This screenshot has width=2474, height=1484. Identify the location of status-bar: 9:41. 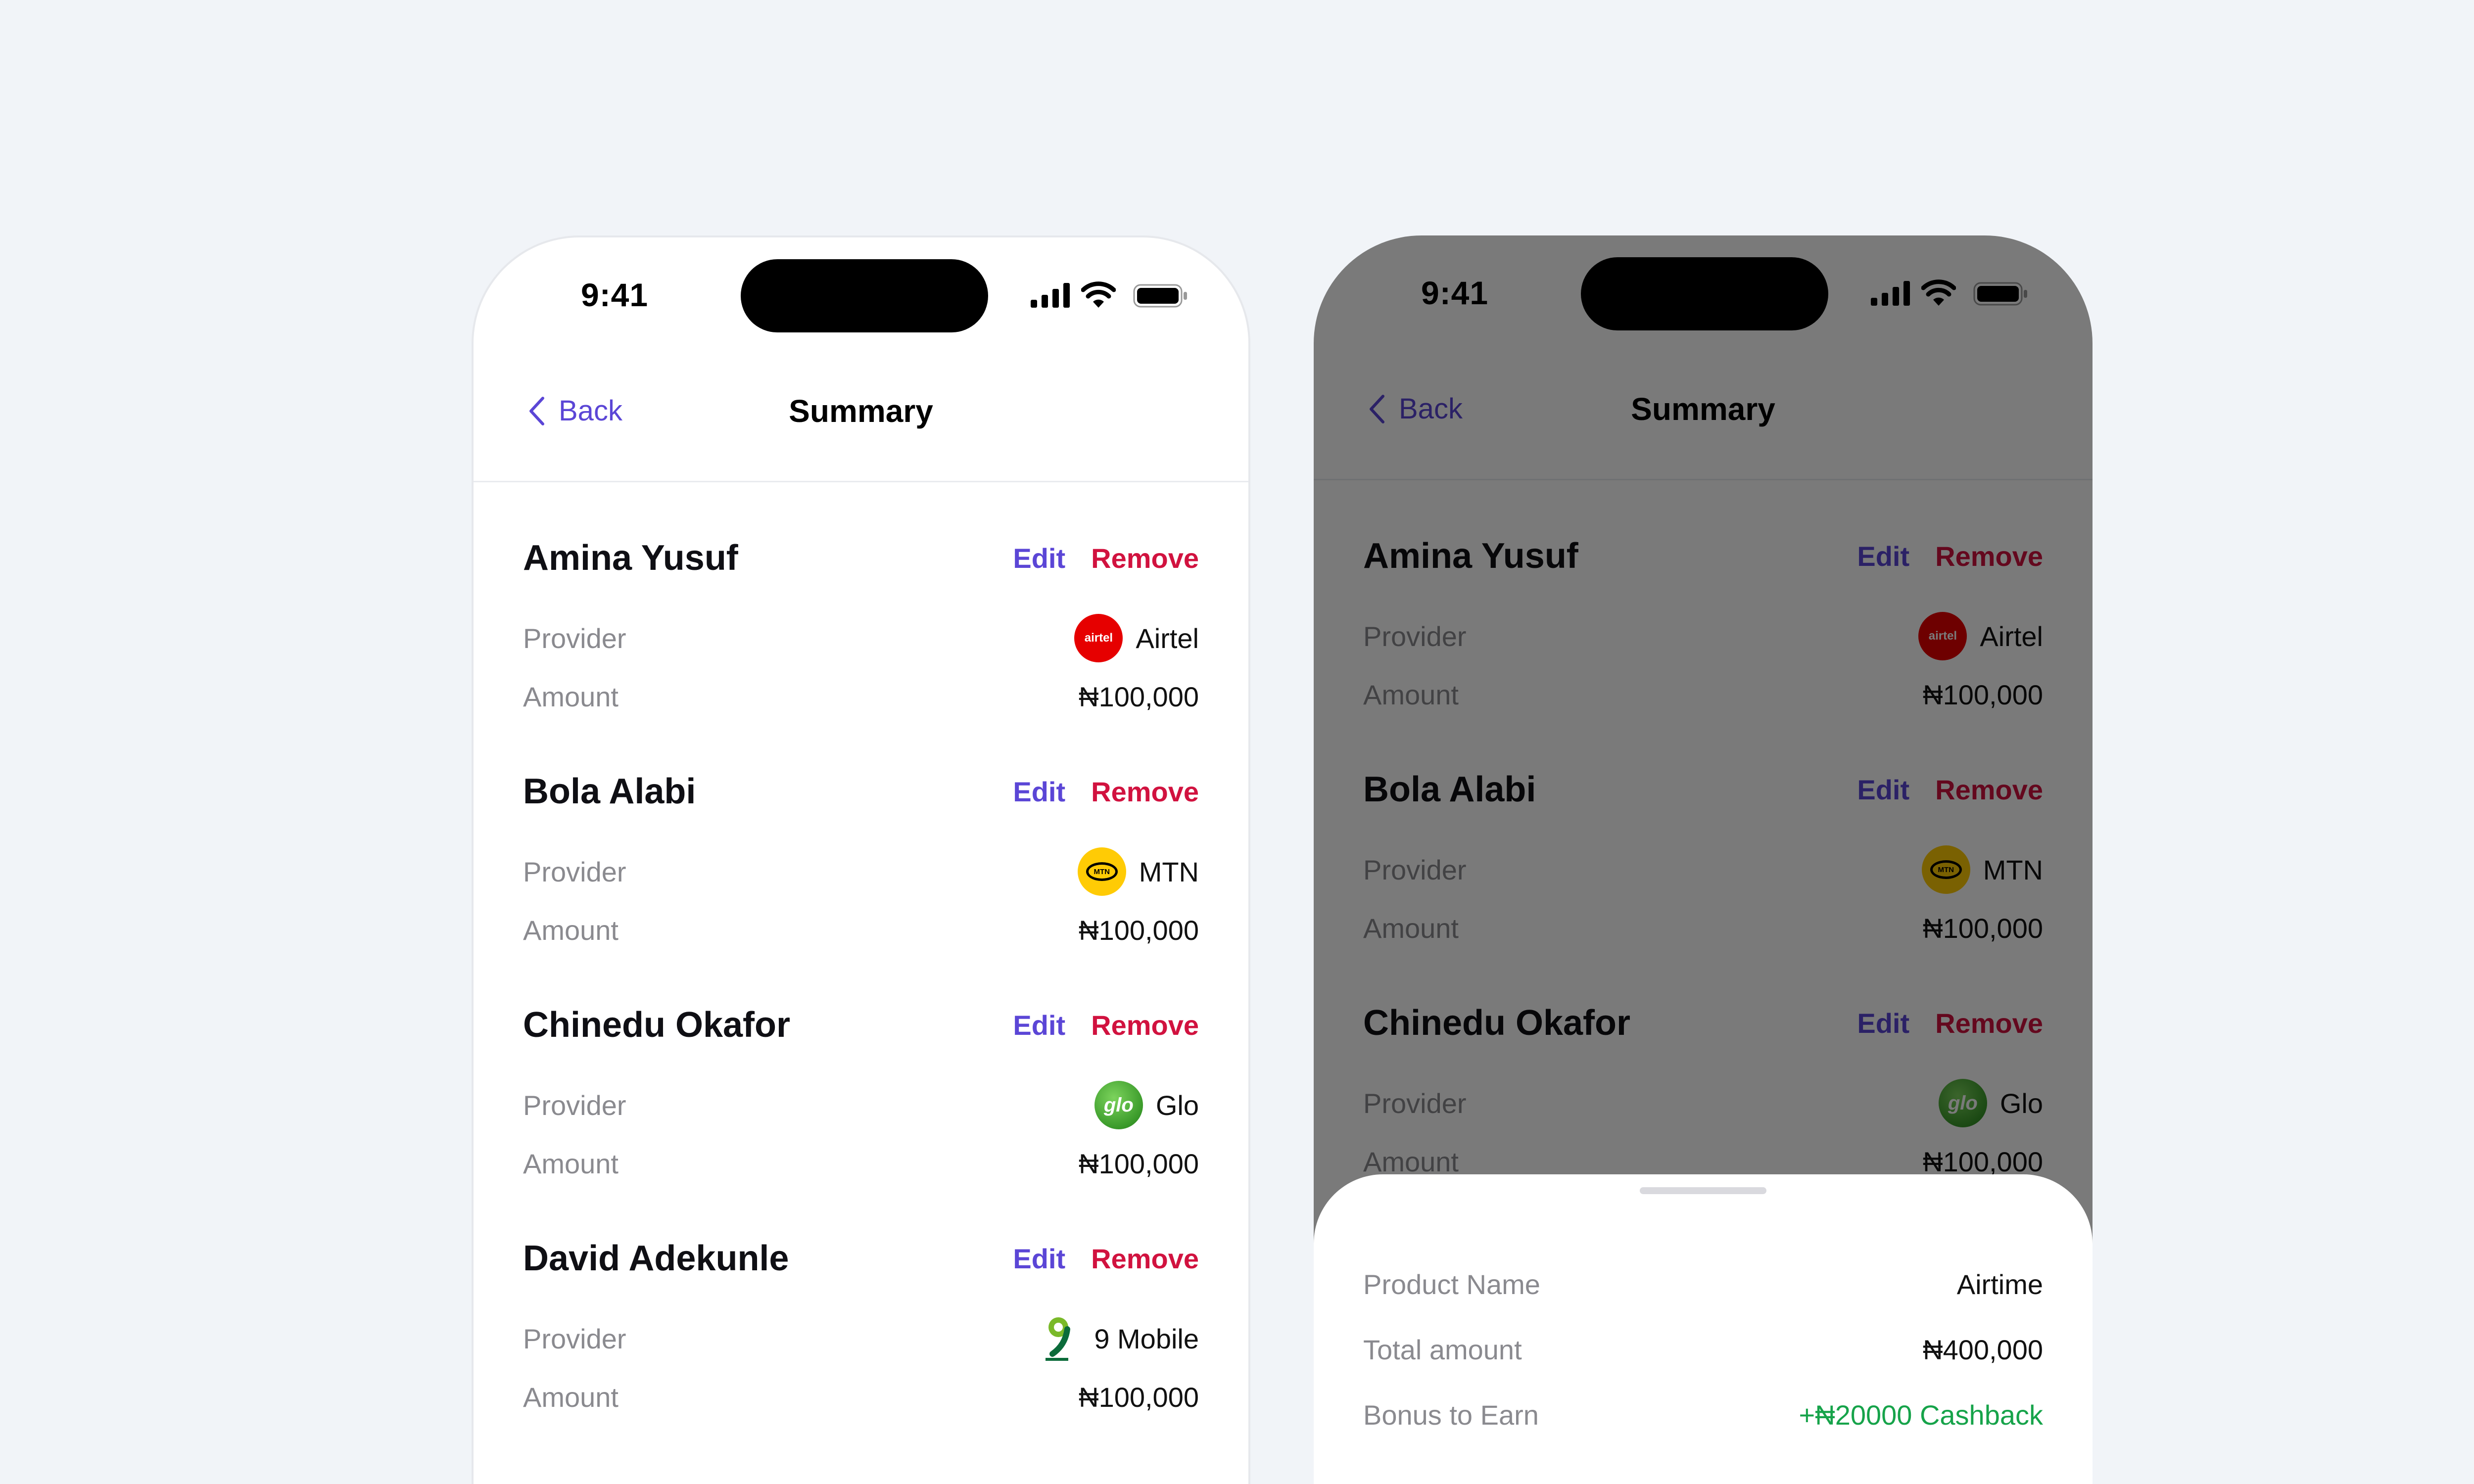
(861, 286).